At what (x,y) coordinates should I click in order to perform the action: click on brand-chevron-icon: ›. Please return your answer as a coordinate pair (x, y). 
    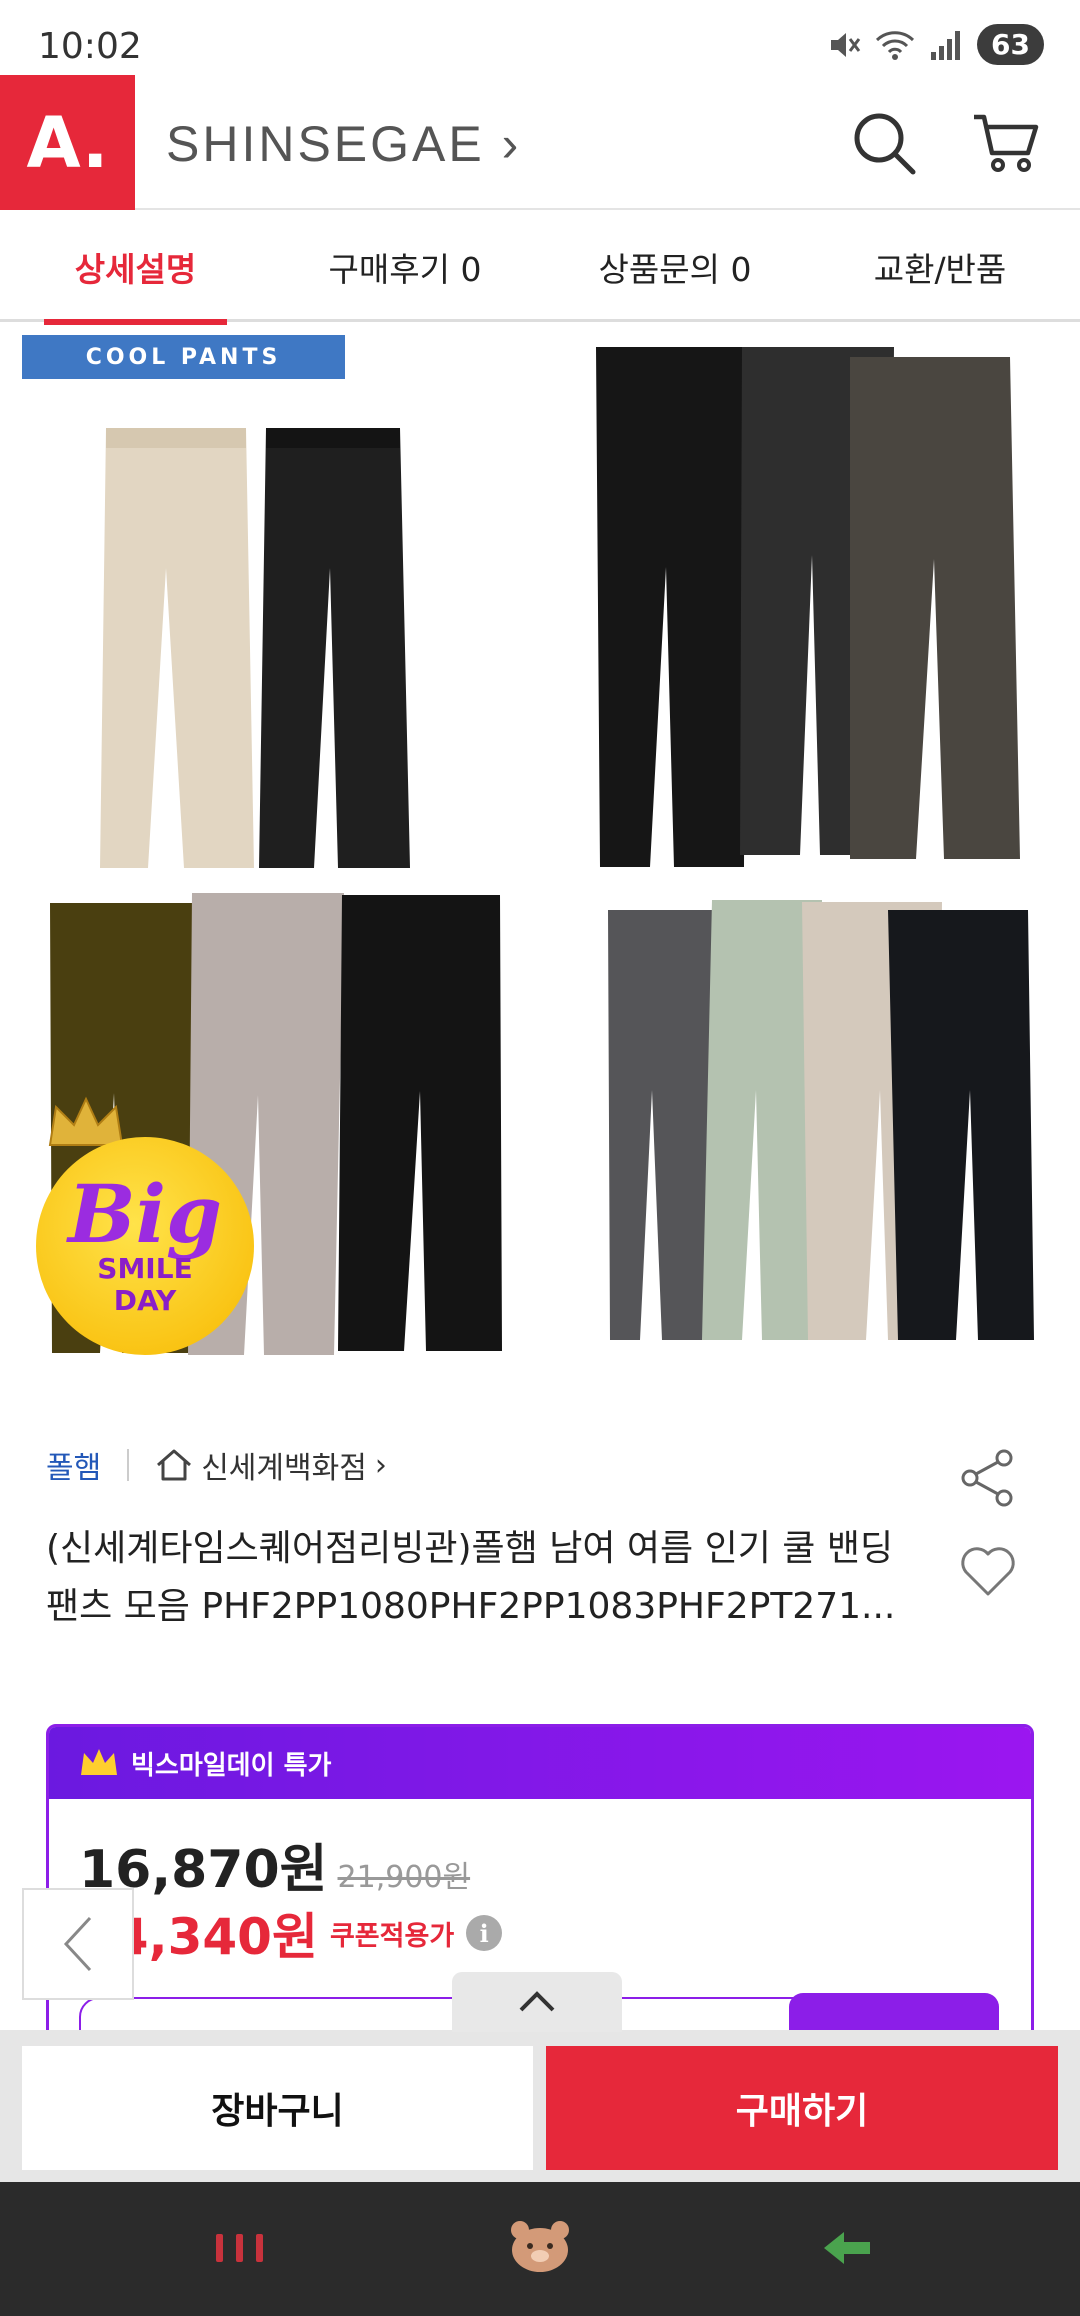
    Looking at the image, I should click on (511, 144).